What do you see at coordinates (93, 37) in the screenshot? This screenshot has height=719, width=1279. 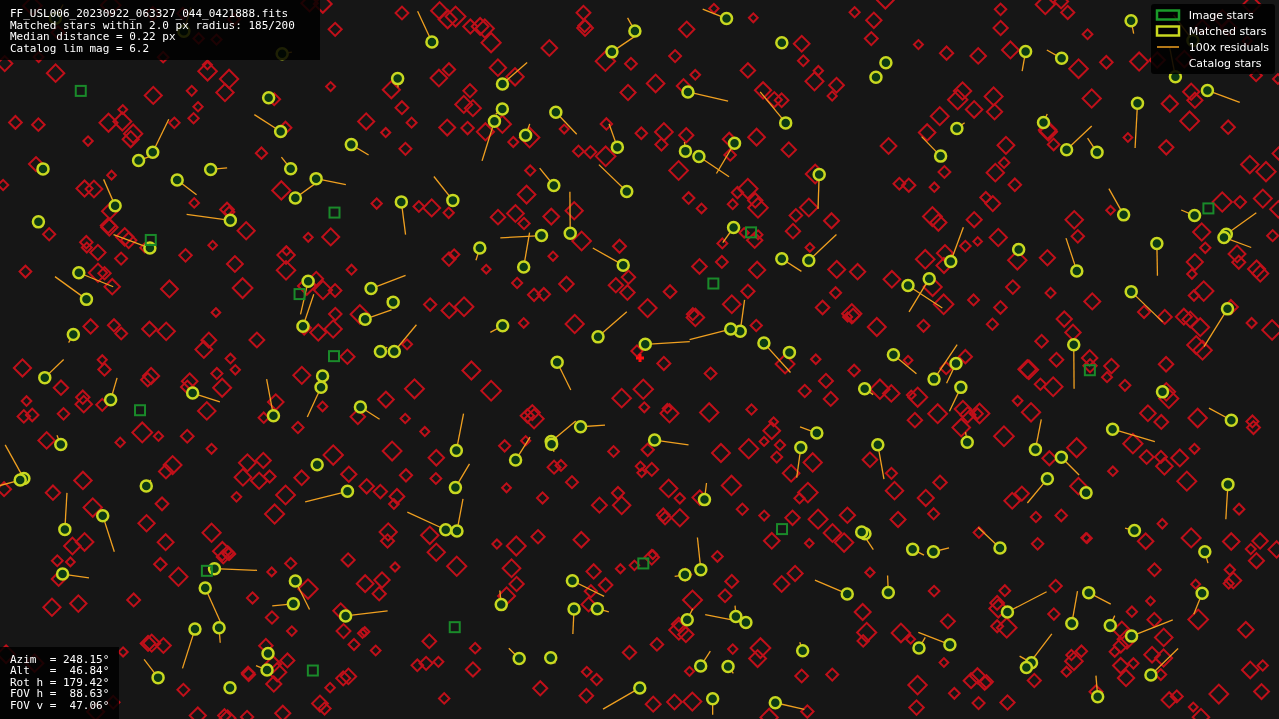 I see `info-text: Median distance = 0.22 px` at bounding box center [93, 37].